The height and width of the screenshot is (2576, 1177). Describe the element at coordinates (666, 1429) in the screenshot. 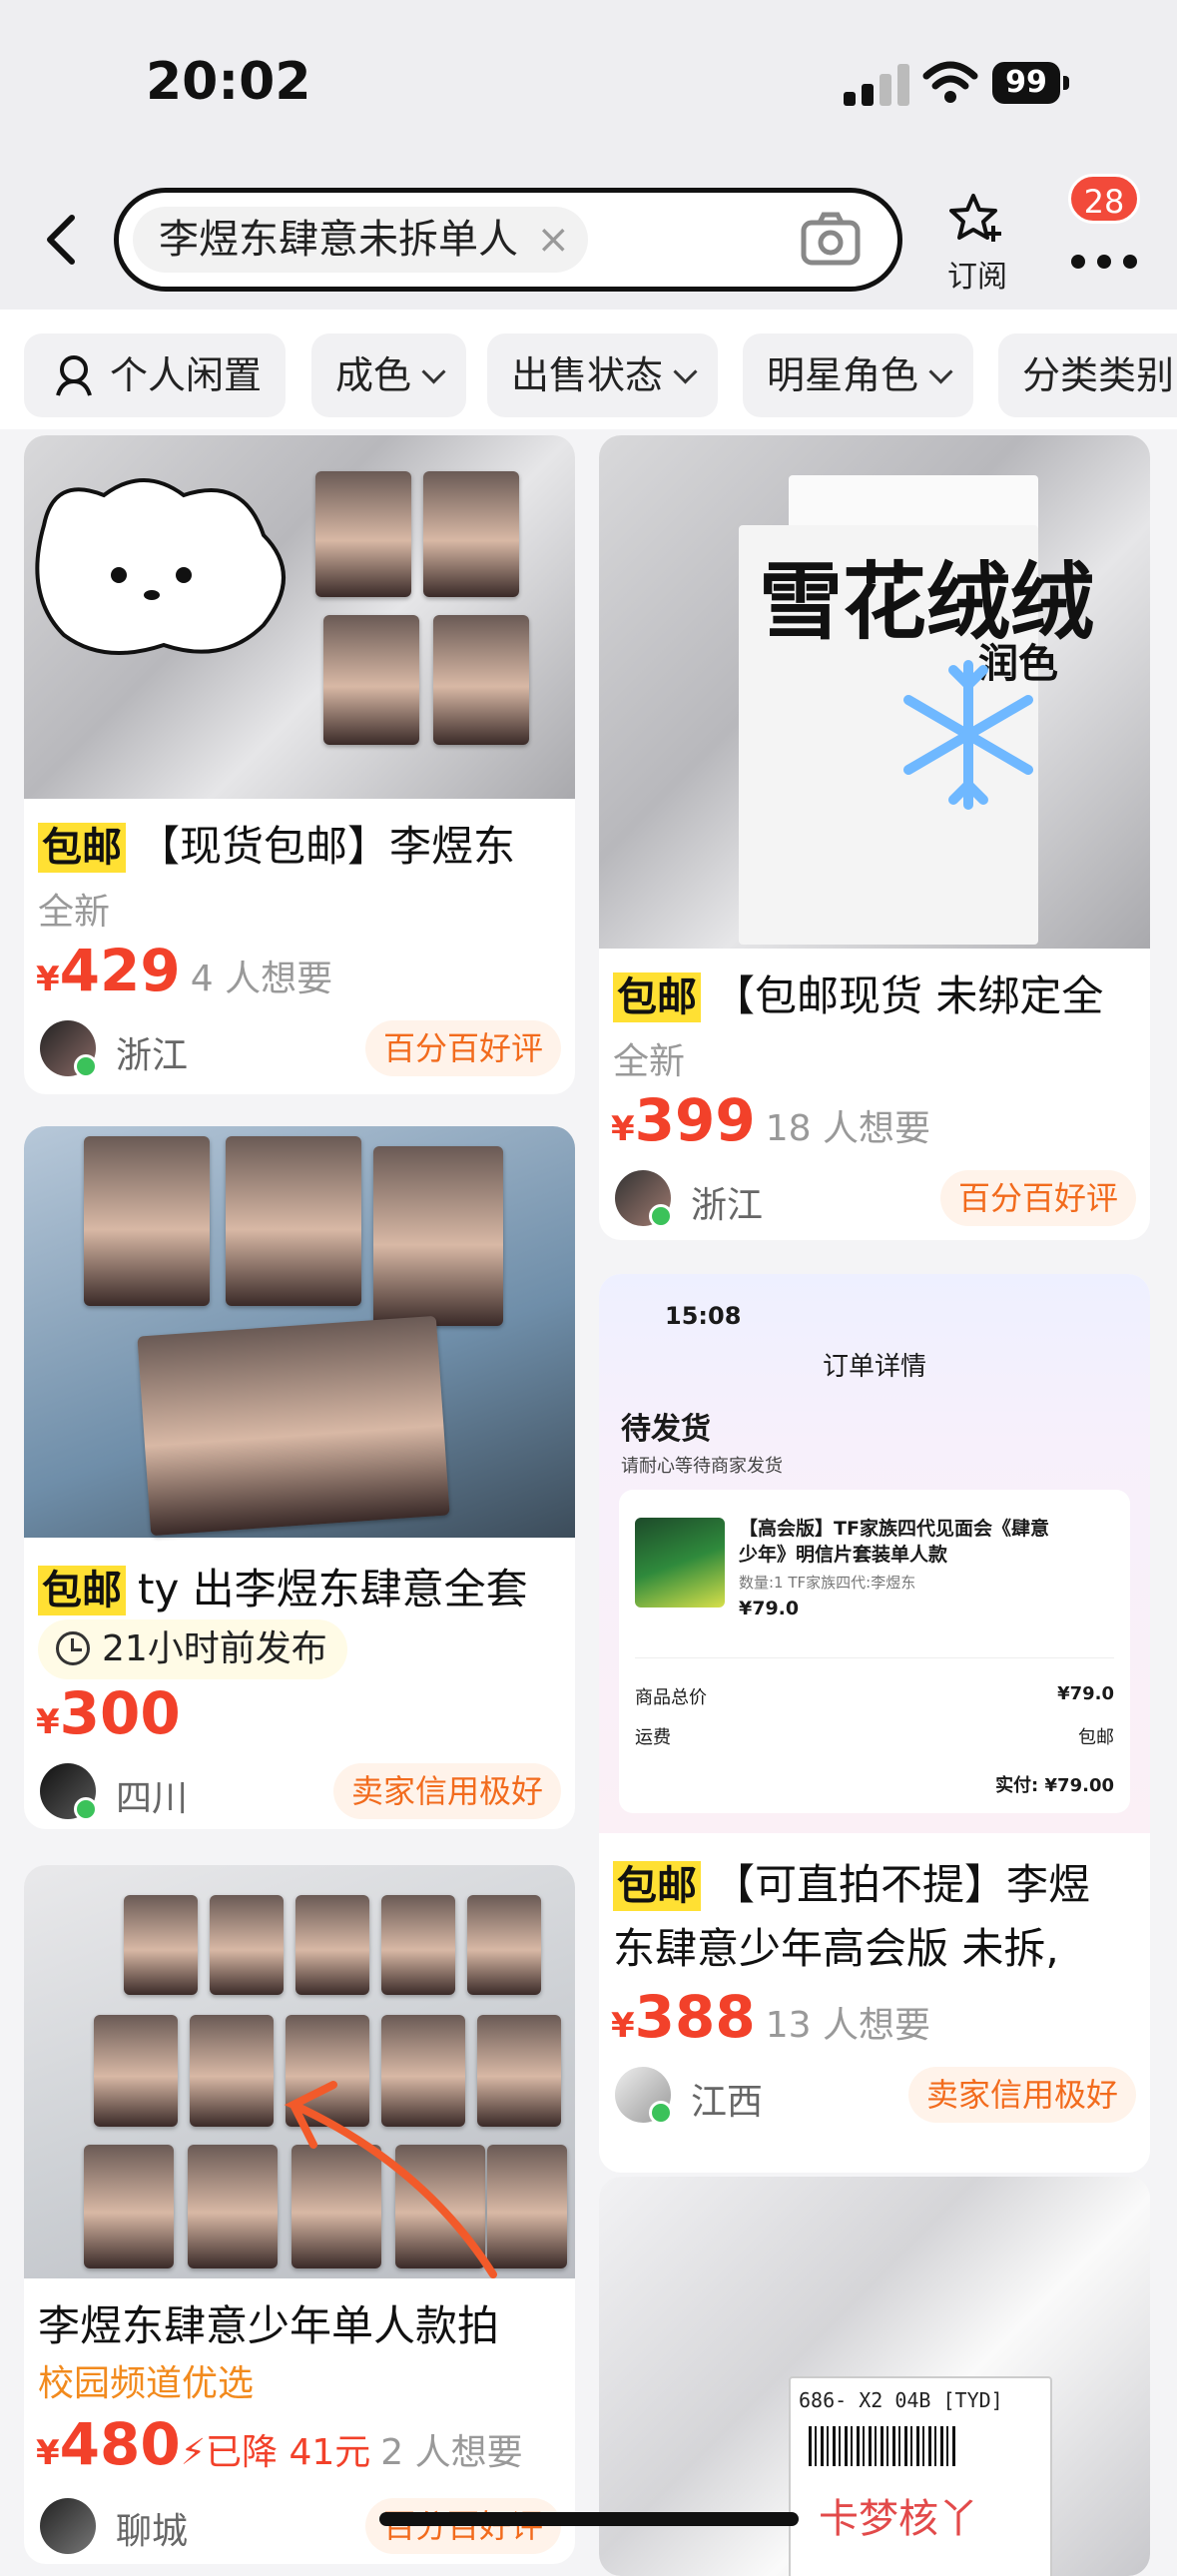

I see `order-screenshot-status: 待发货` at that location.